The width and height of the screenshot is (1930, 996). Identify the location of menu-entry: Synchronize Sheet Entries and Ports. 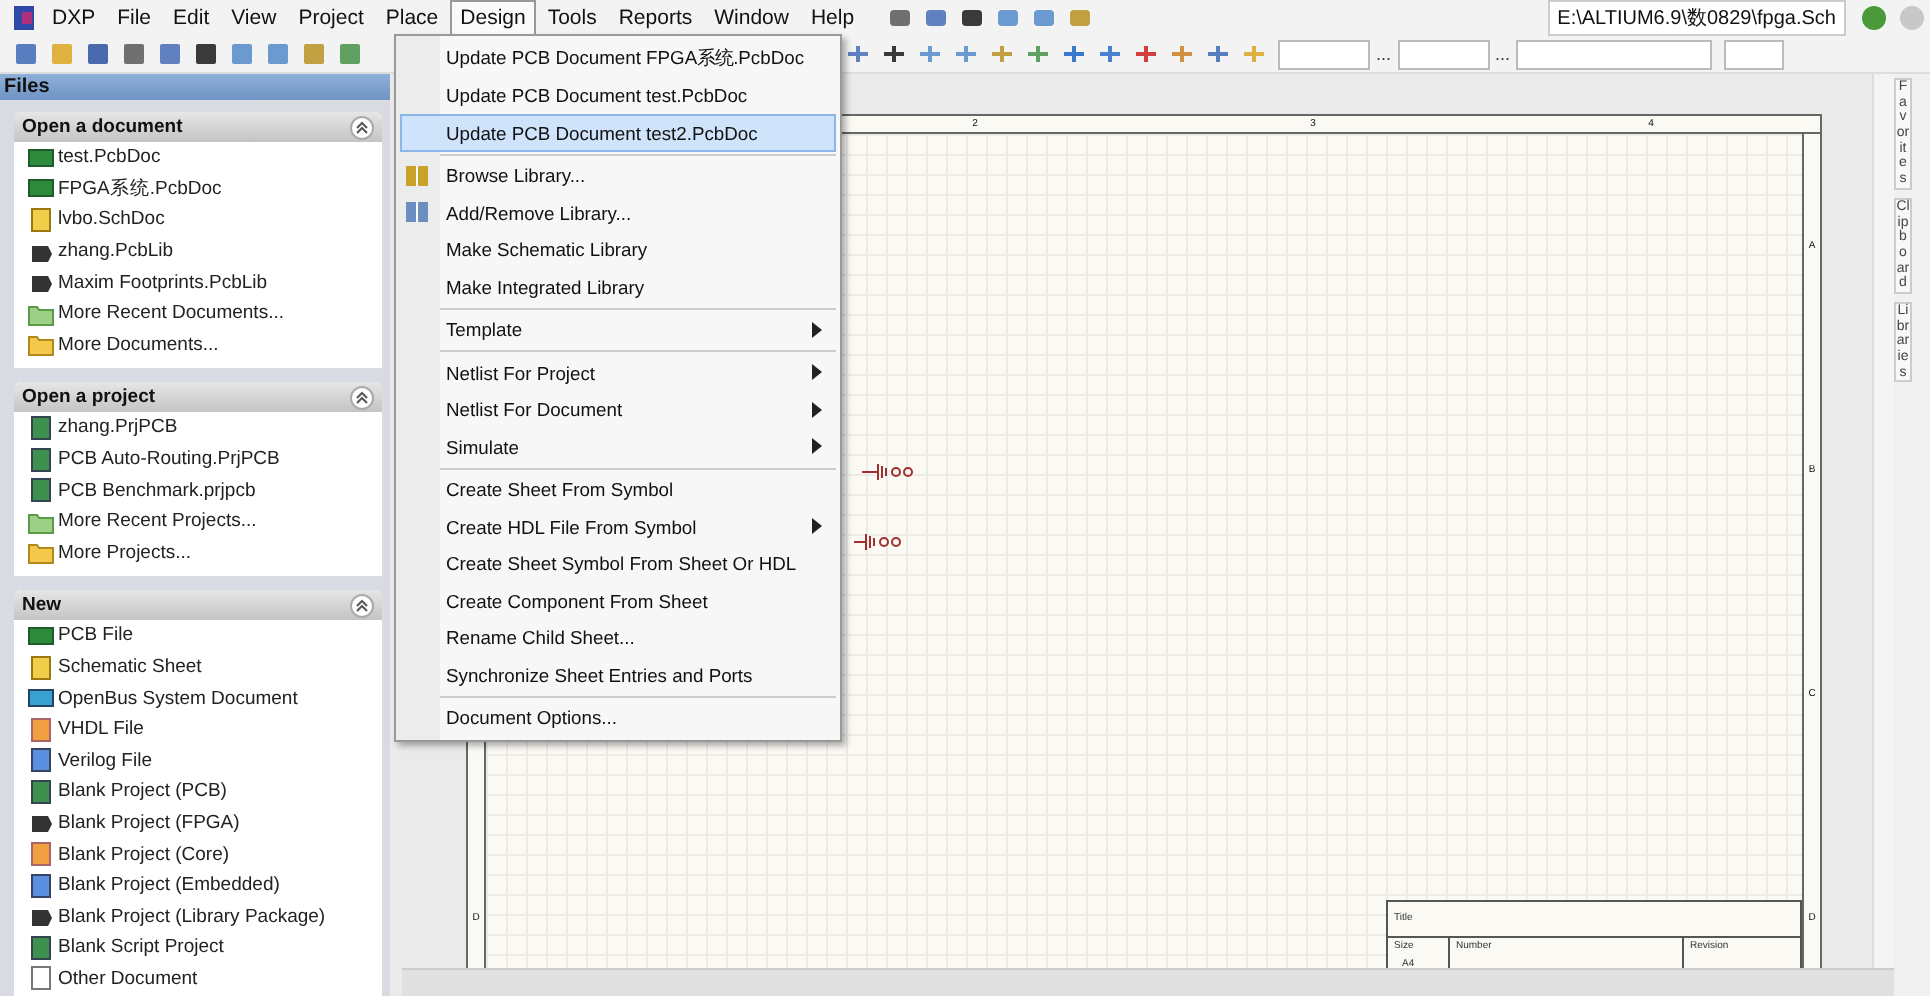
(618, 674).